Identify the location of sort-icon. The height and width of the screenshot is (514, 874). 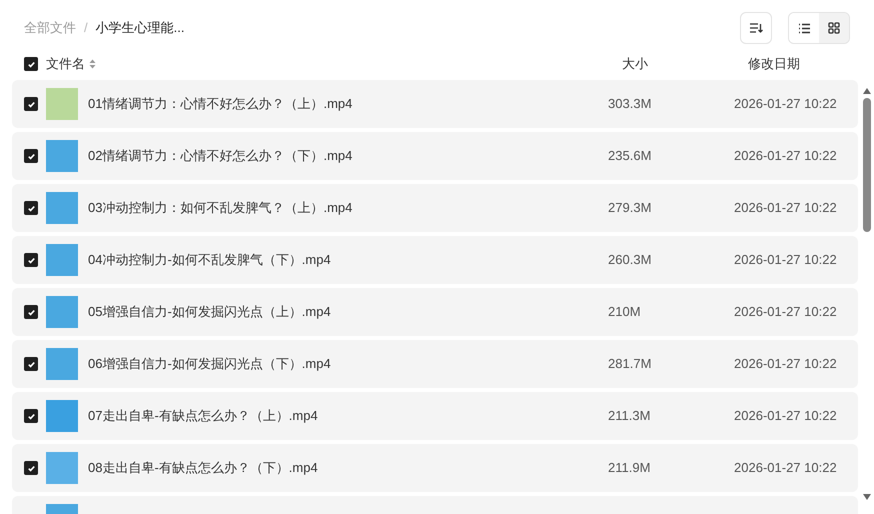
(756, 28).